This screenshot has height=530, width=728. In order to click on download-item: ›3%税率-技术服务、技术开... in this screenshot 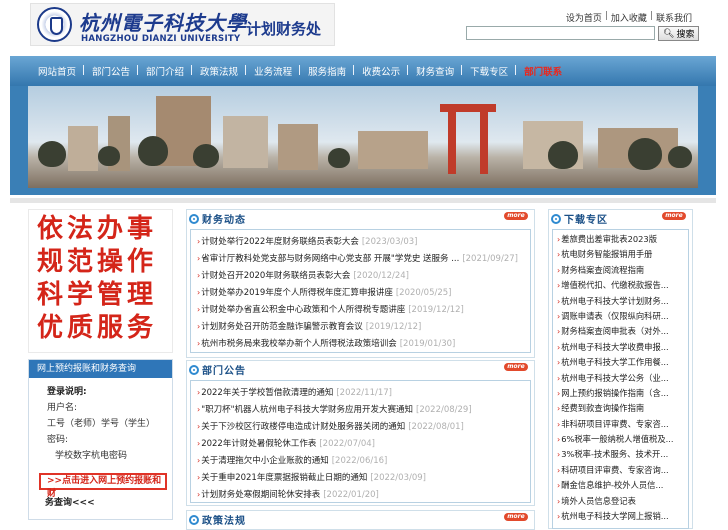, I will do `click(620, 454)`.